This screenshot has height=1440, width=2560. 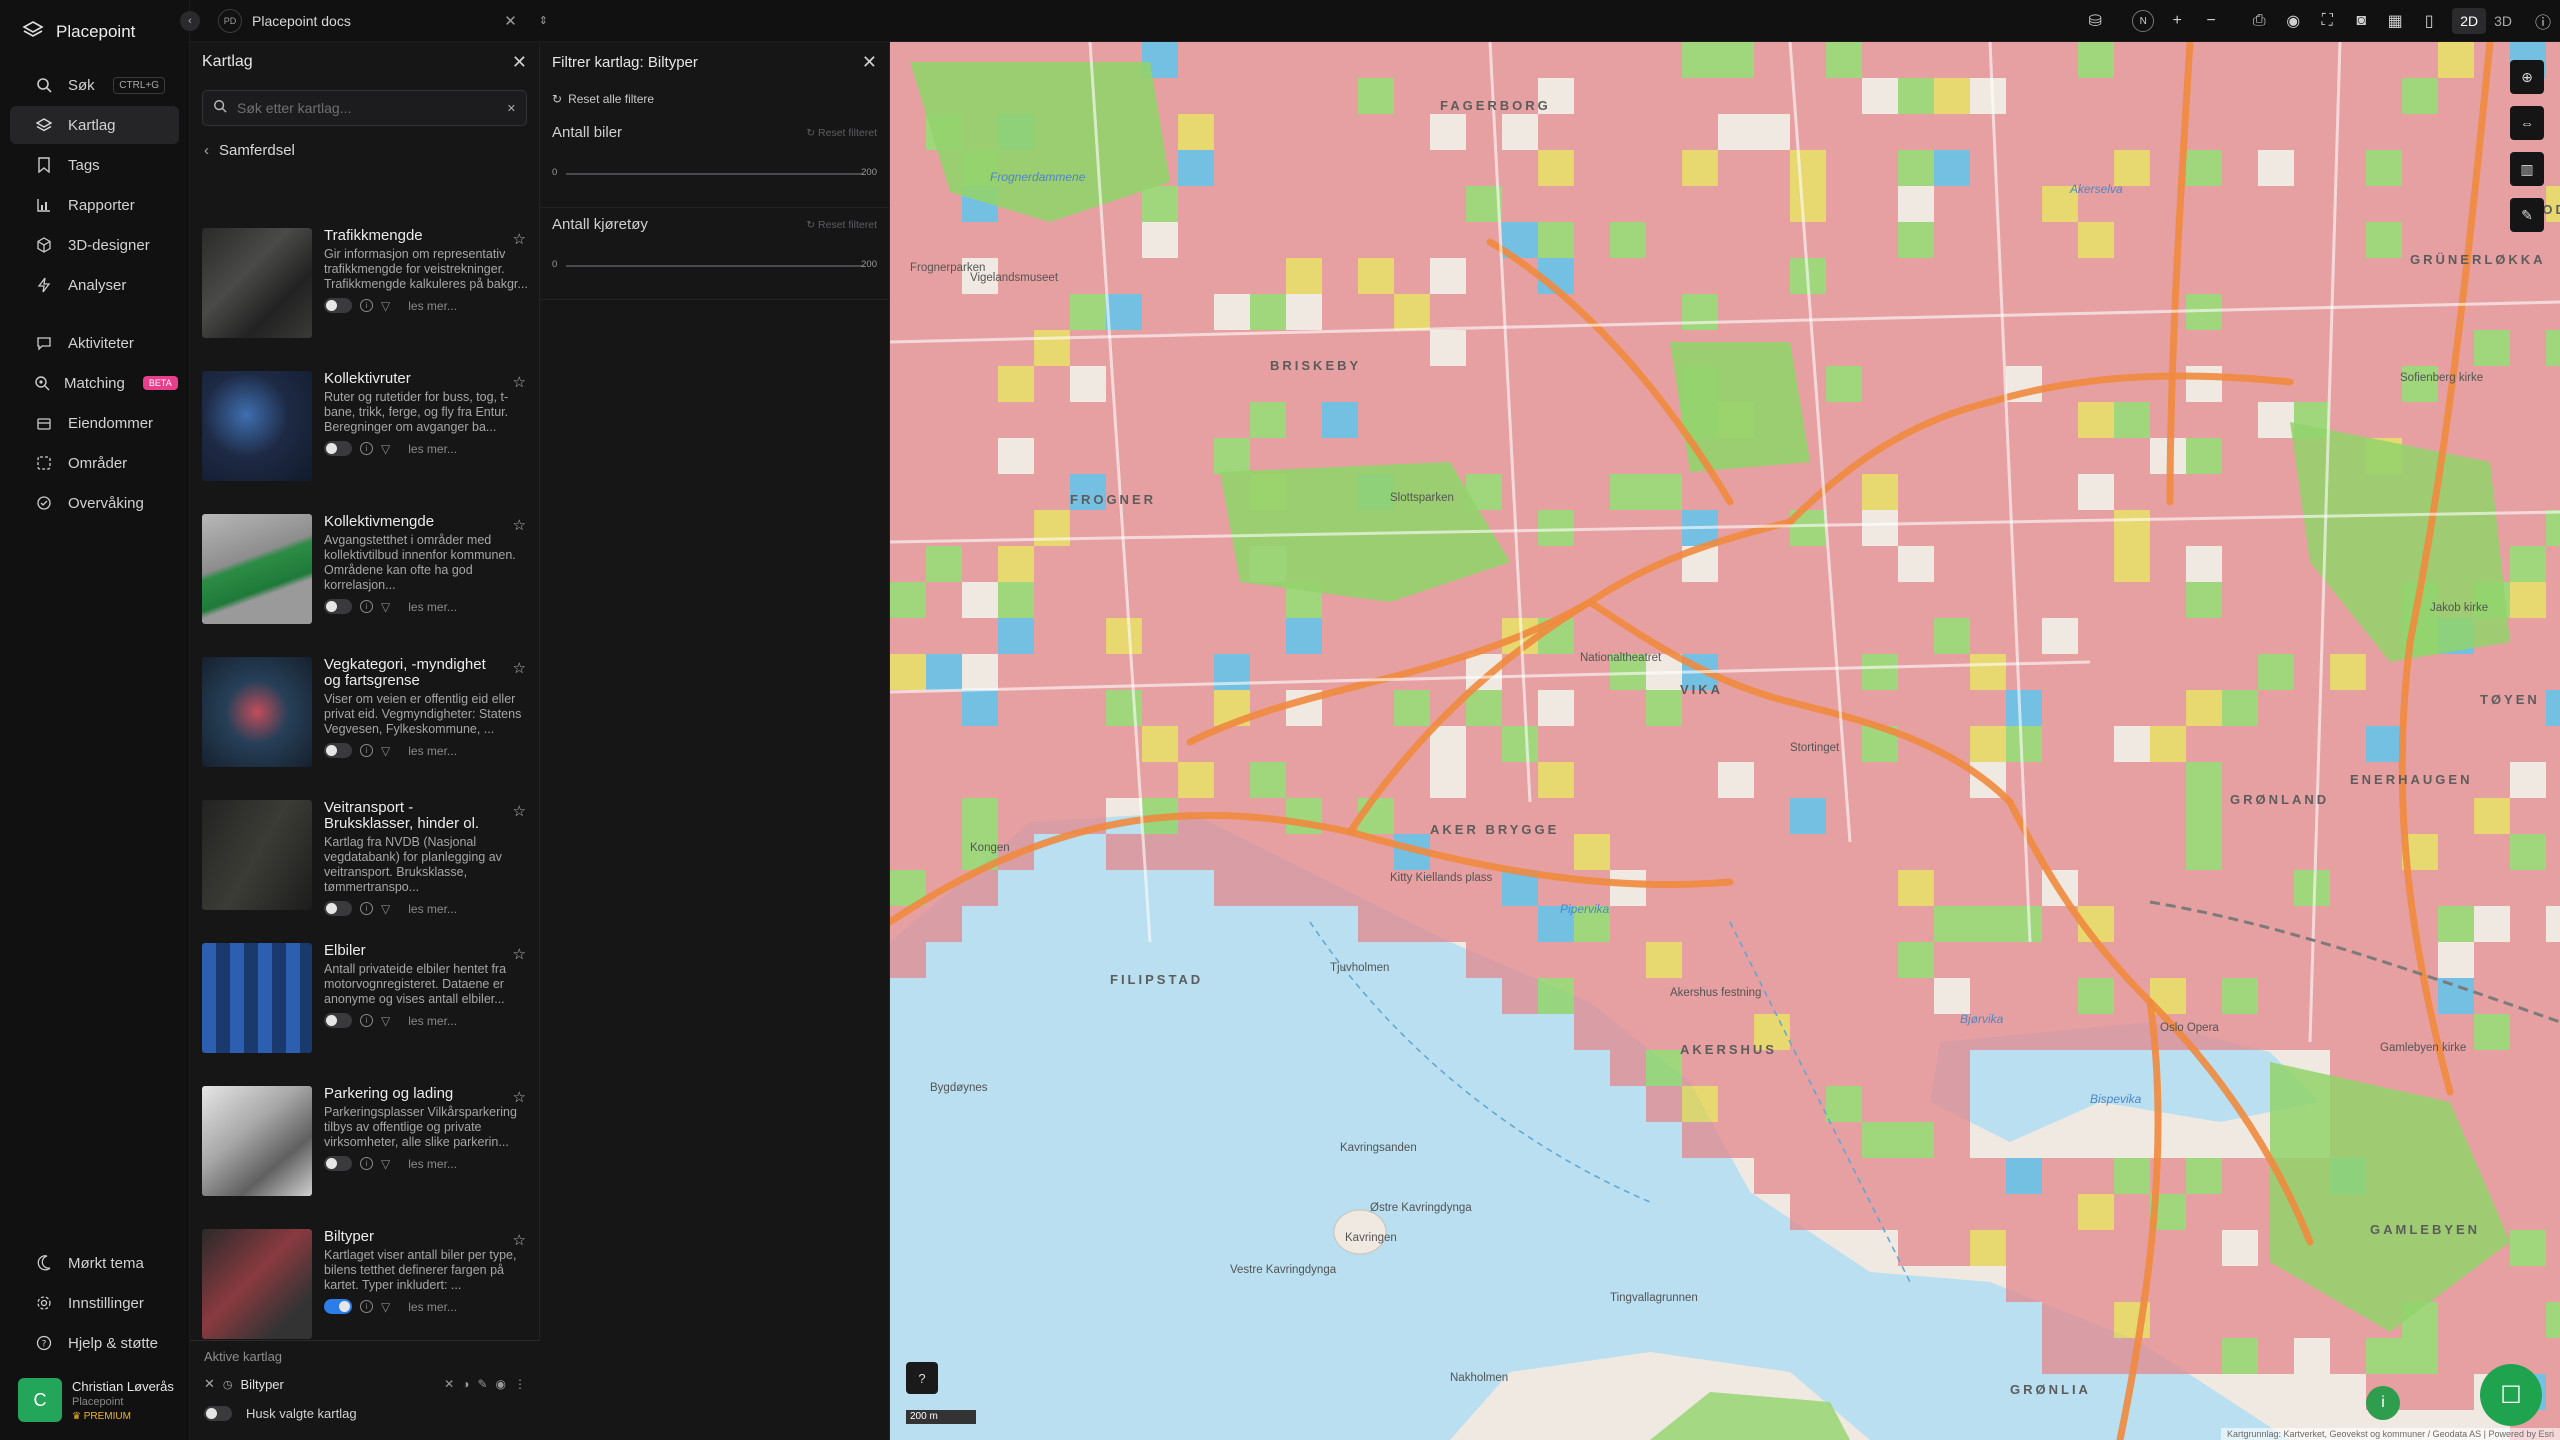 What do you see at coordinates (2511, 1395) in the screenshot?
I see `chat-support-icon: ☐` at bounding box center [2511, 1395].